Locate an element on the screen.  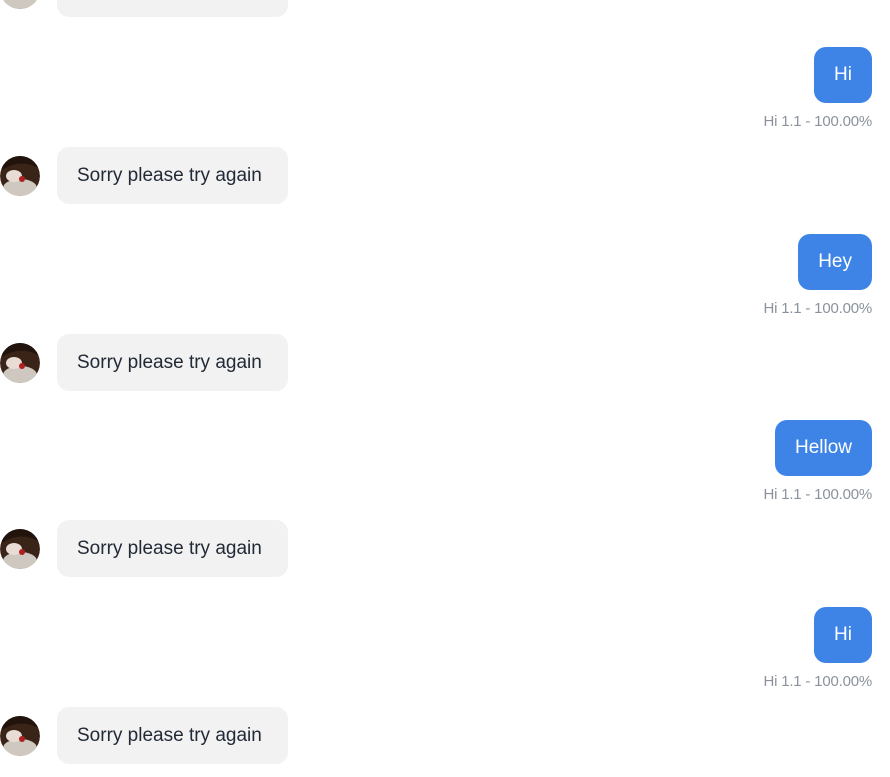
bot-bubble is located at coordinates (172, 8).